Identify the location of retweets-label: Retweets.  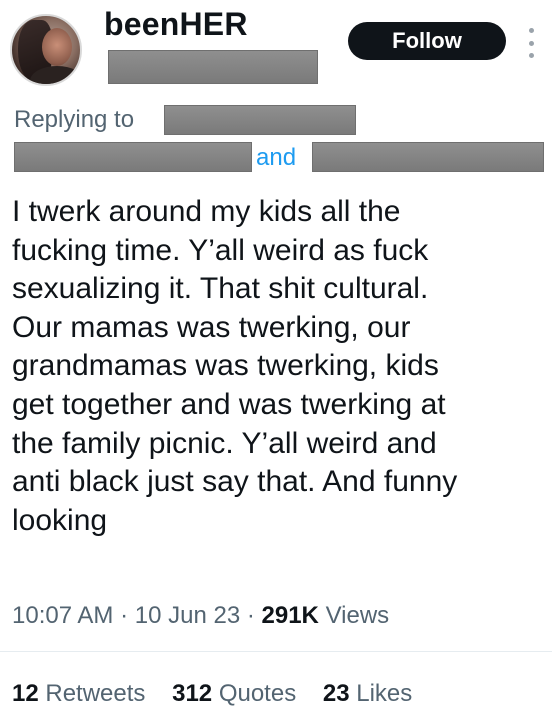
(95, 693).